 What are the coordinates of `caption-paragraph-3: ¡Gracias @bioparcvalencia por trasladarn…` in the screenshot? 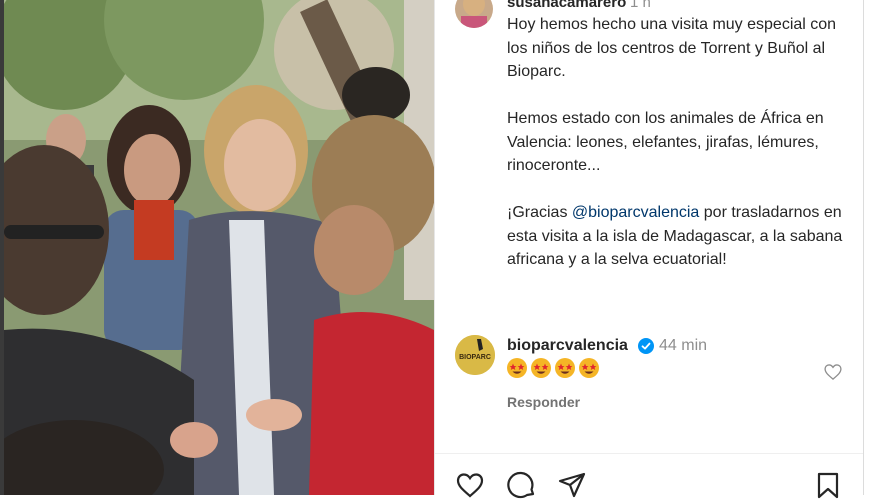 It's located at (677, 236).